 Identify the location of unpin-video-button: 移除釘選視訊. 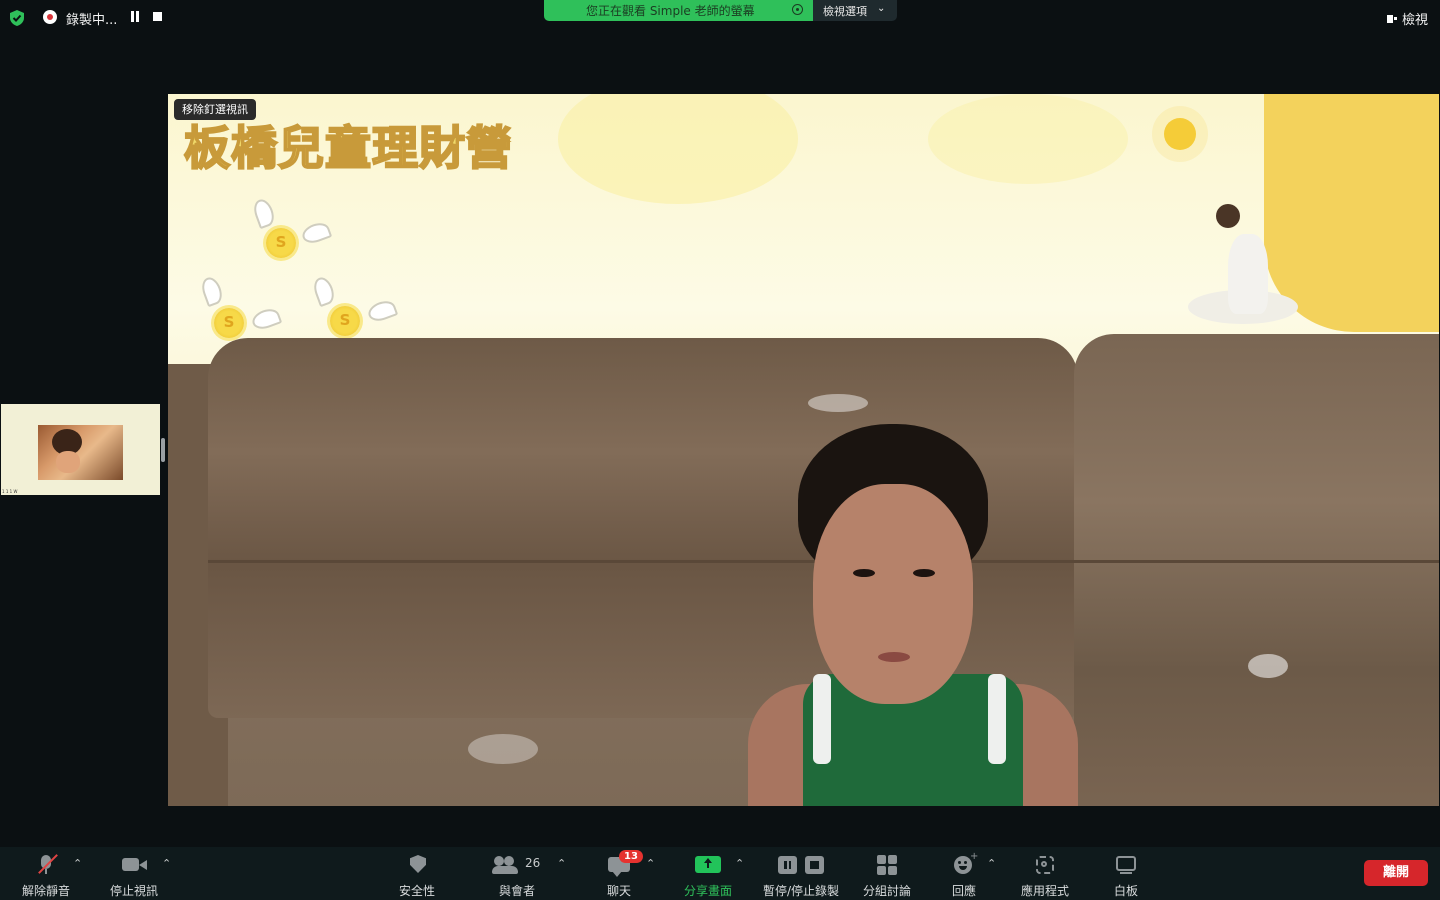
(215, 109).